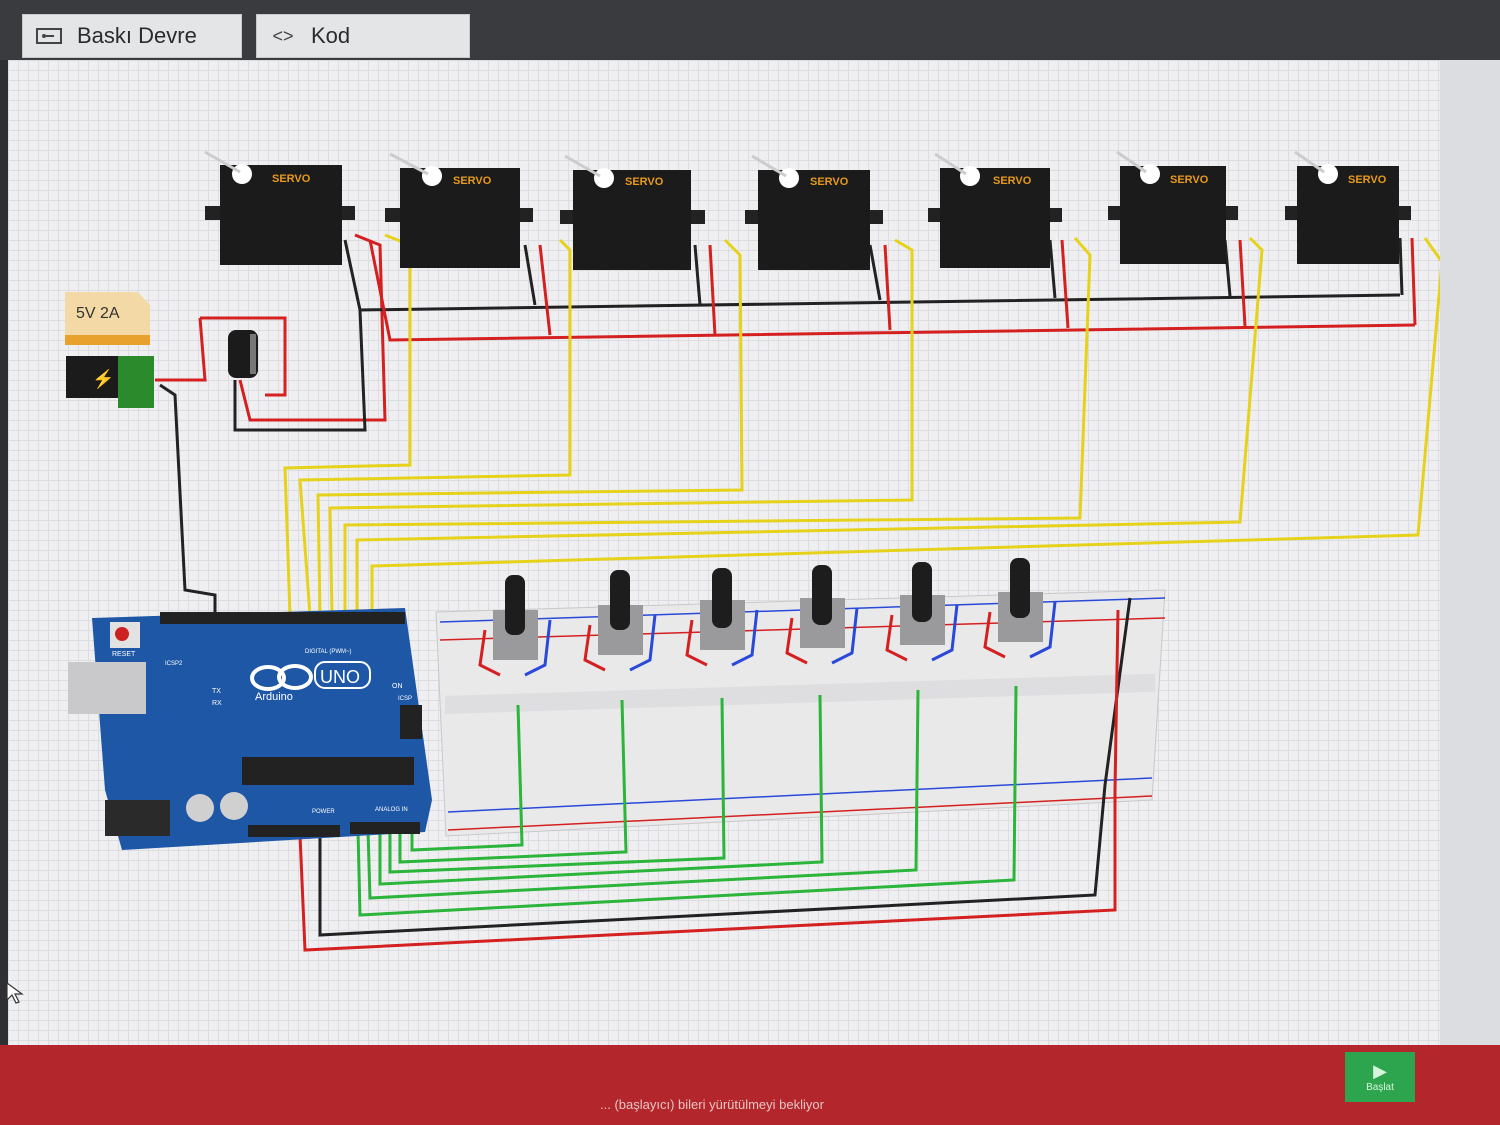 The width and height of the screenshot is (1500, 1125). Describe the element at coordinates (137, 818) in the screenshot. I see `dc-jack` at that location.